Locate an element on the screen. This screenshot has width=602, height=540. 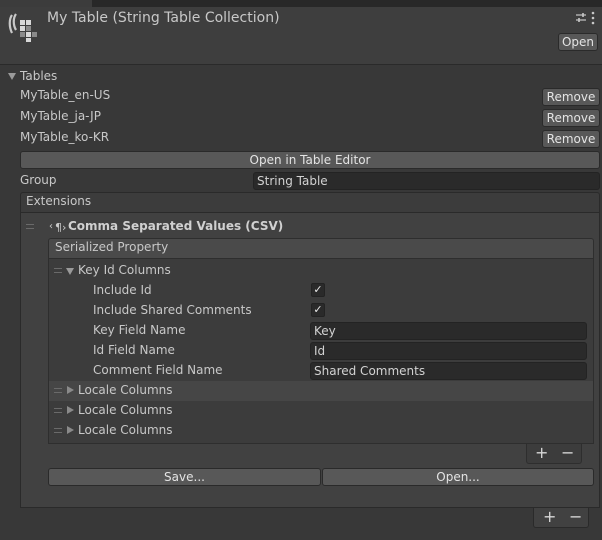
table-item-name: MyTable_ko-KR is located at coordinates (65, 137).